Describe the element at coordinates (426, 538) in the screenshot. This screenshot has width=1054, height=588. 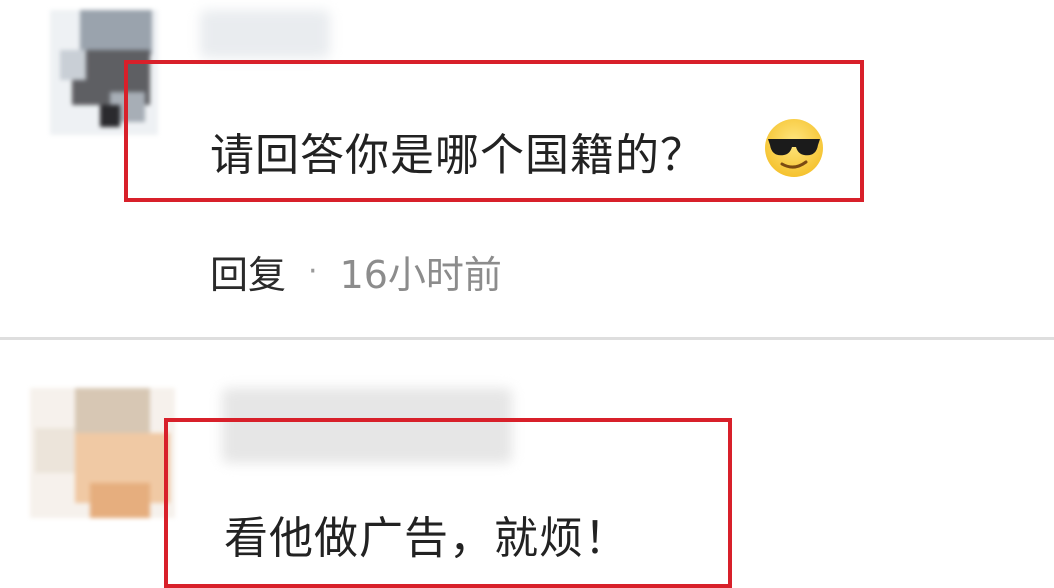
I see `comment-text: 看他做广告，就烦！` at that location.